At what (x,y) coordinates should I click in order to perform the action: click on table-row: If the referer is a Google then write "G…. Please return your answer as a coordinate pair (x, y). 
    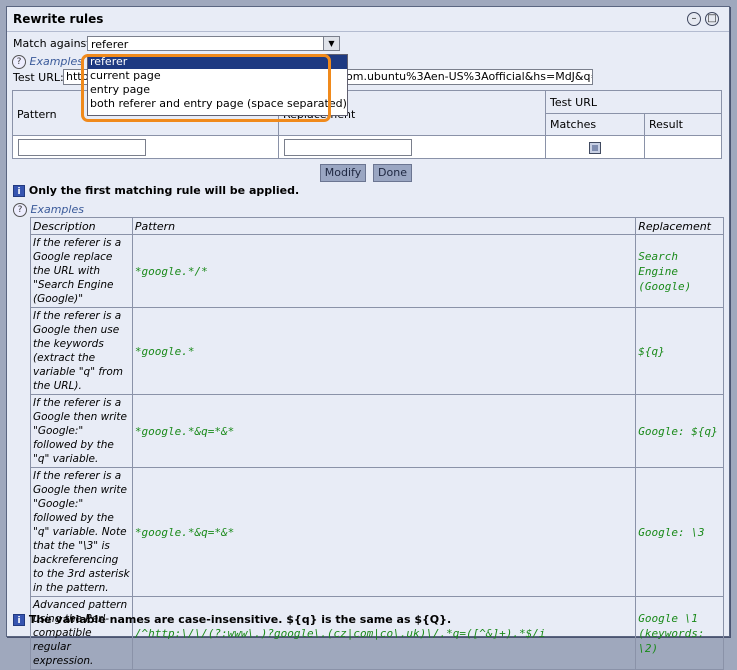
    Looking at the image, I should click on (377, 431).